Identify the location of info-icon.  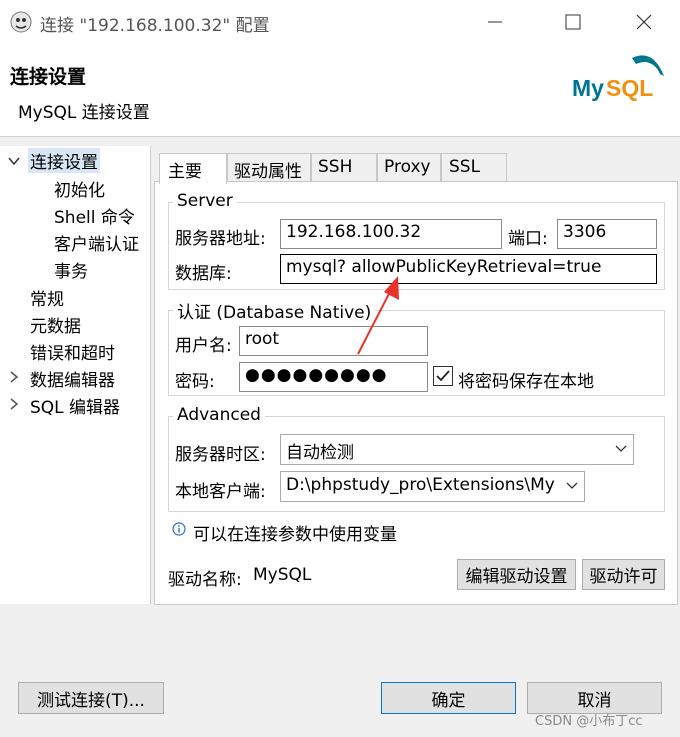
(179, 529).